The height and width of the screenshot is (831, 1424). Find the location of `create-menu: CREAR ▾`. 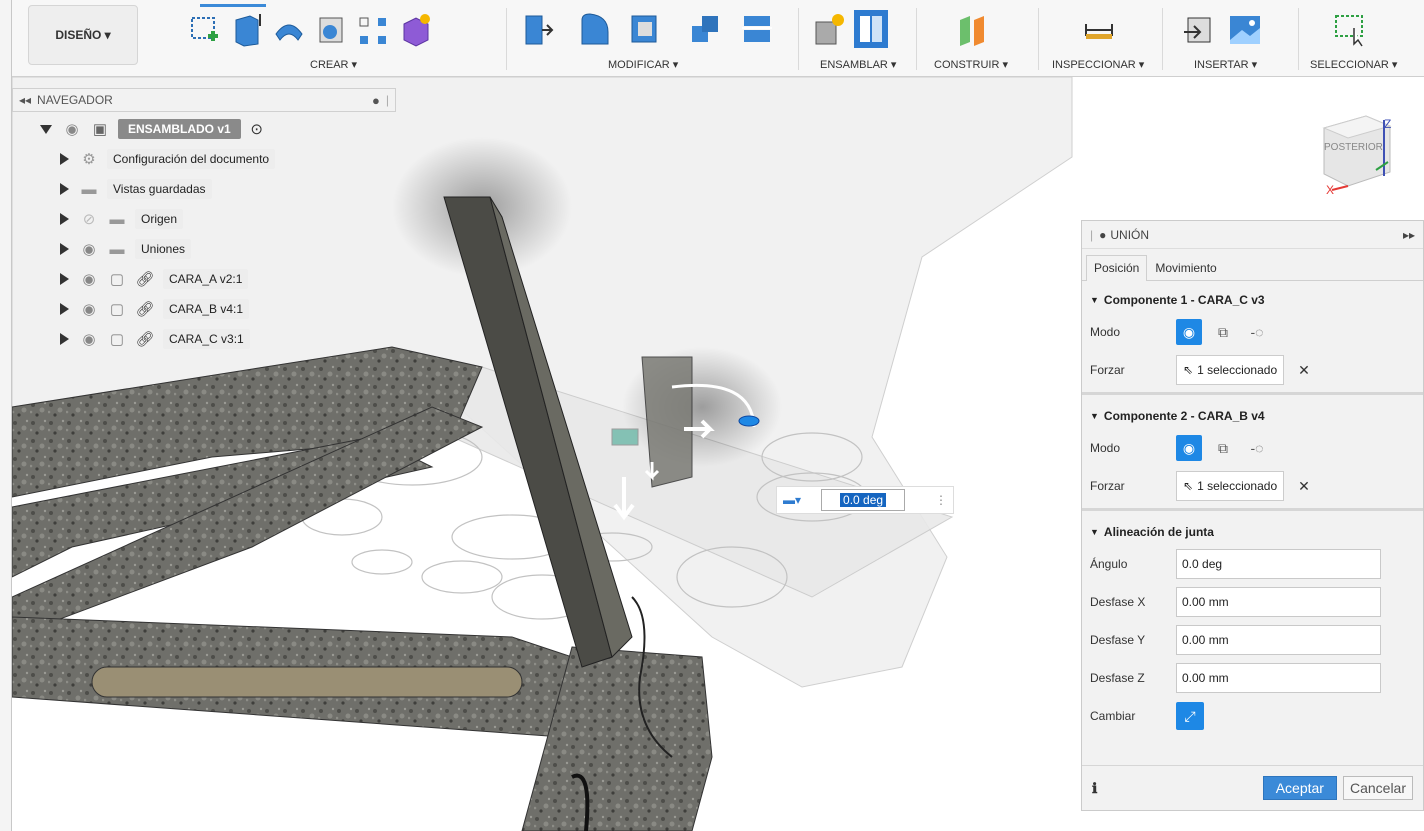

create-menu: CREAR ▾ is located at coordinates (333, 64).